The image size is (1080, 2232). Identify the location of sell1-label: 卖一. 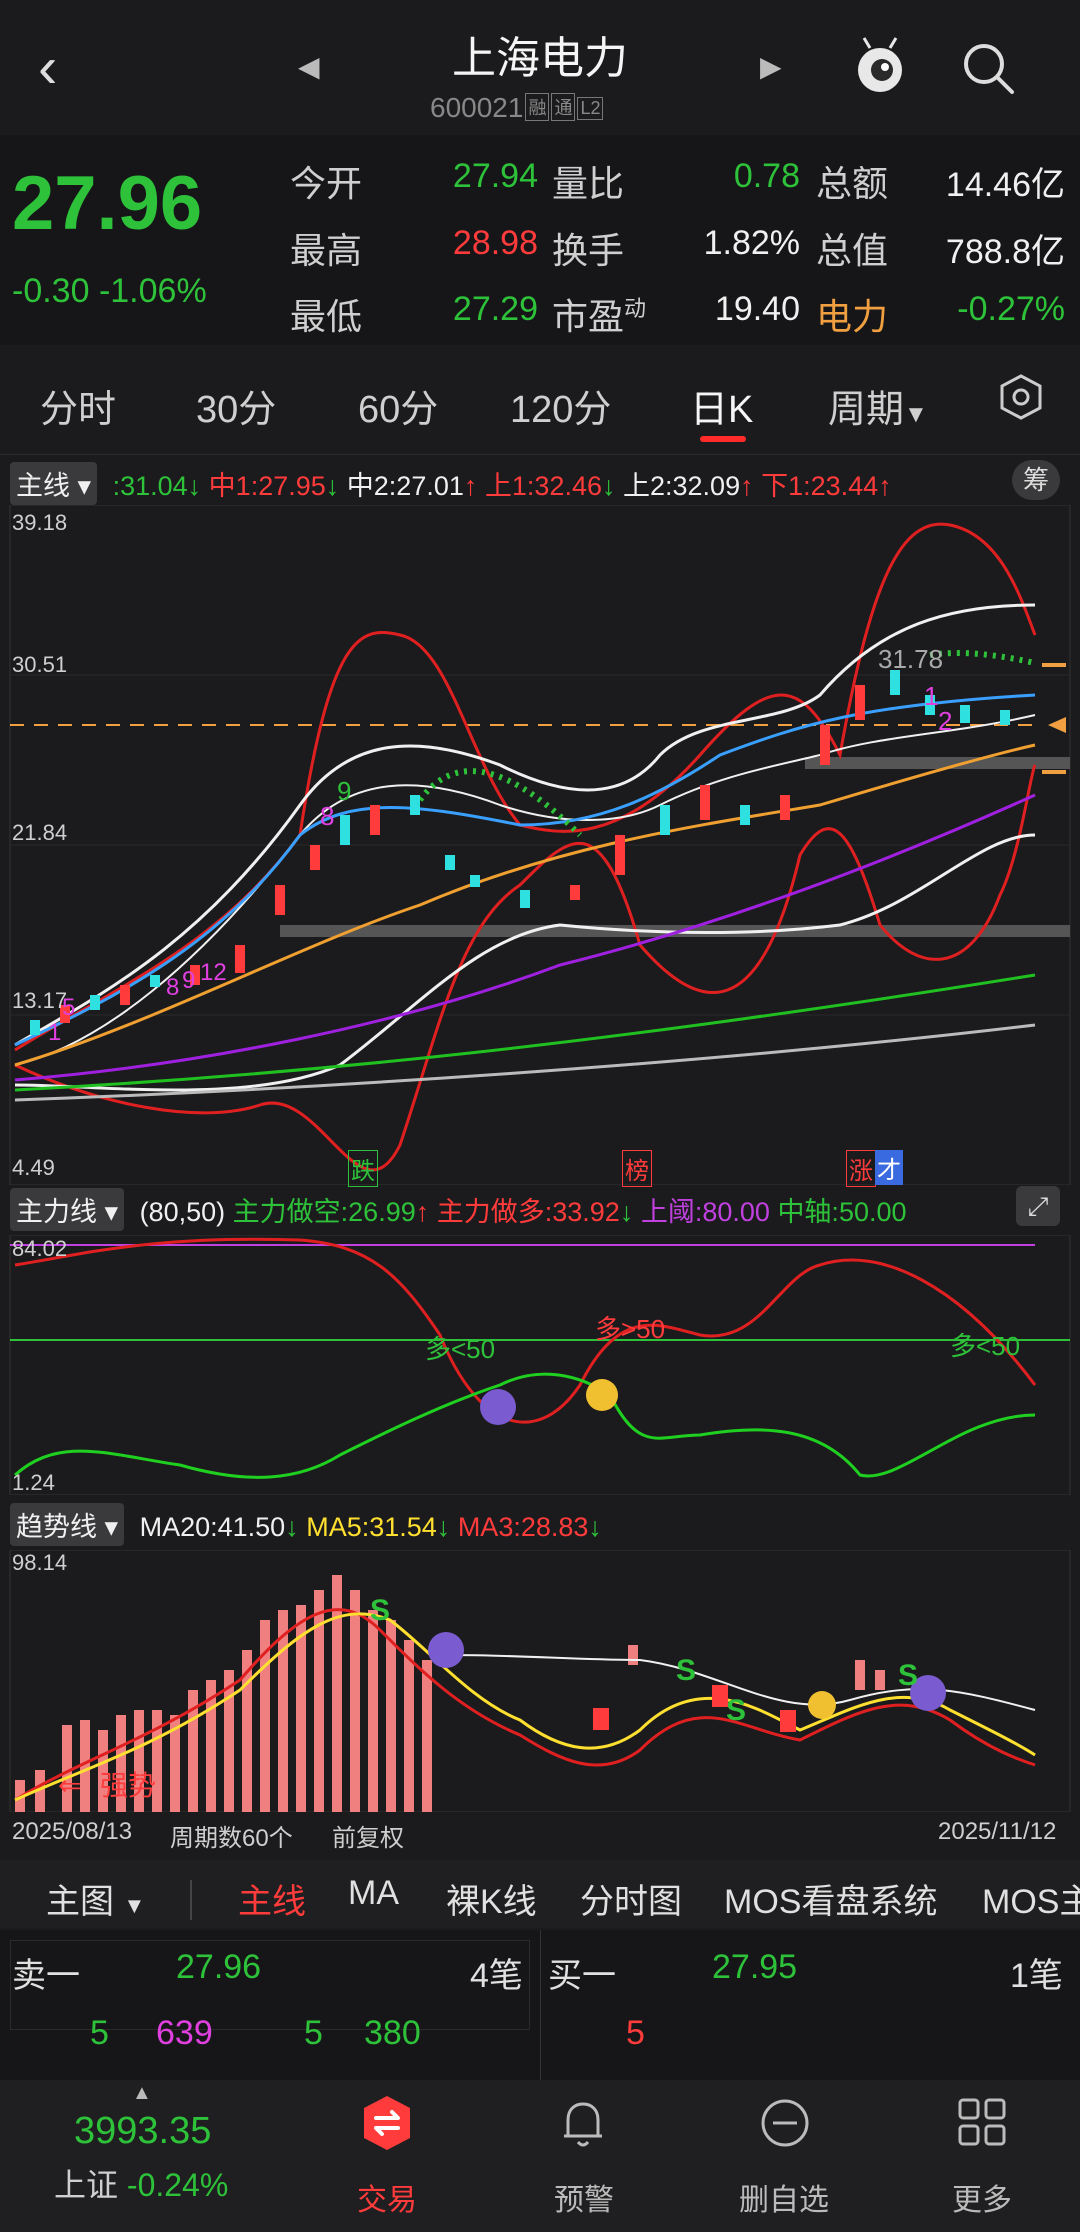
(46, 1976).